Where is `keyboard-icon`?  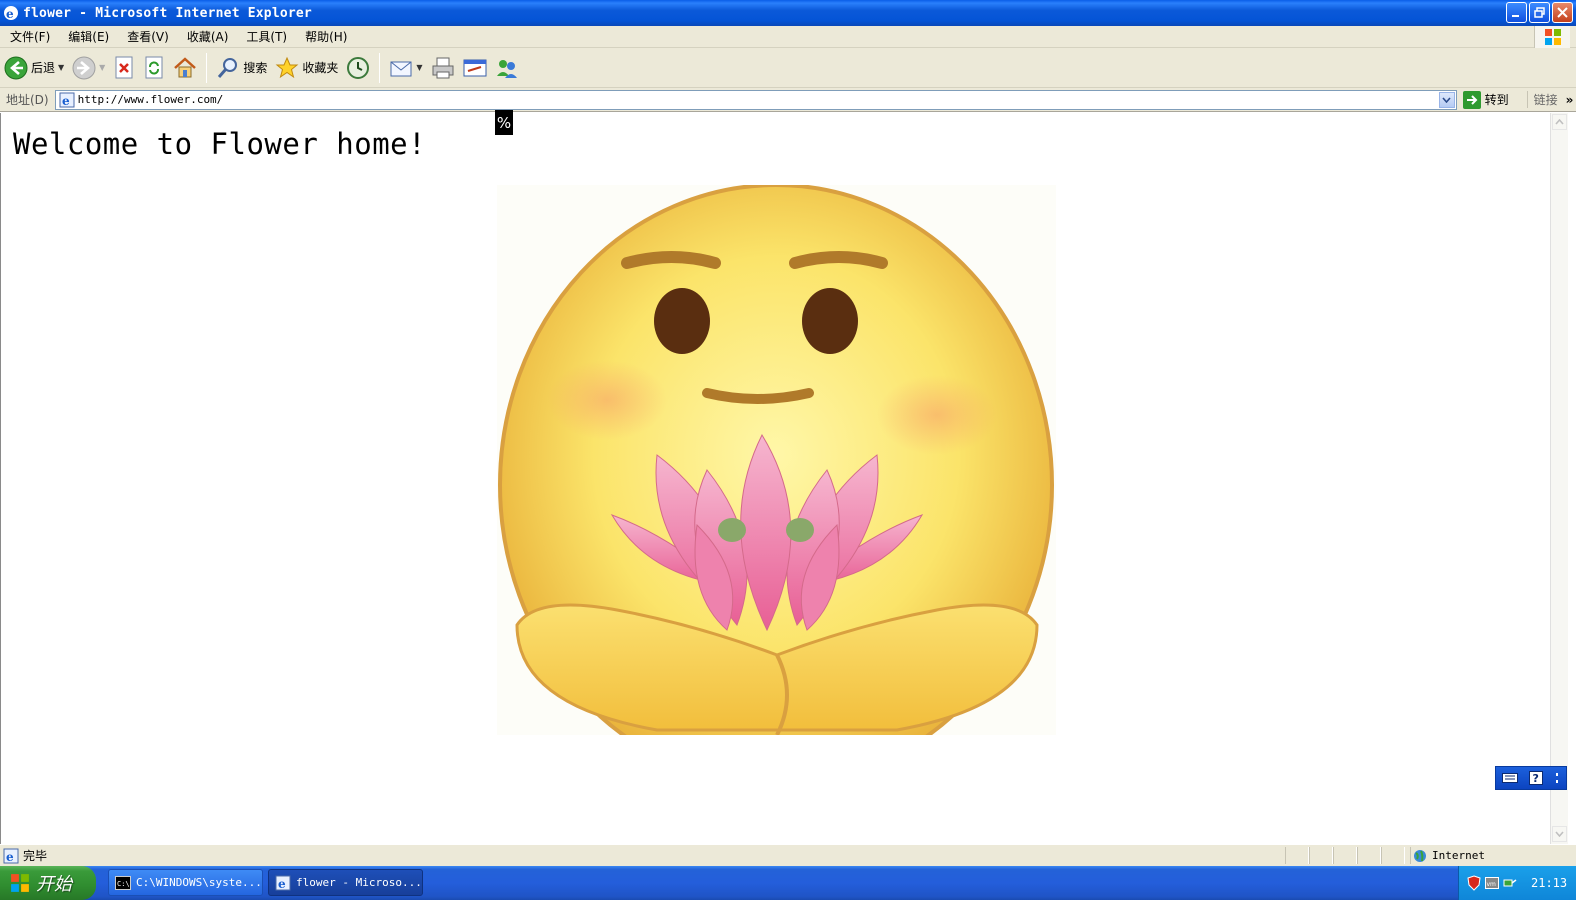 keyboard-icon is located at coordinates (1509, 778).